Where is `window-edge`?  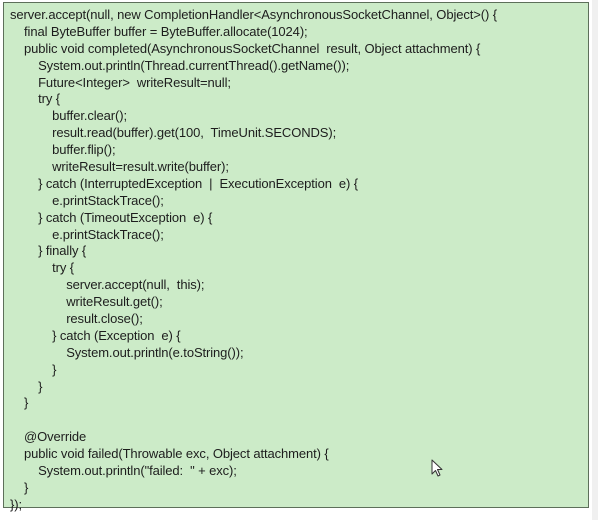
window-edge is located at coordinates (595, 260).